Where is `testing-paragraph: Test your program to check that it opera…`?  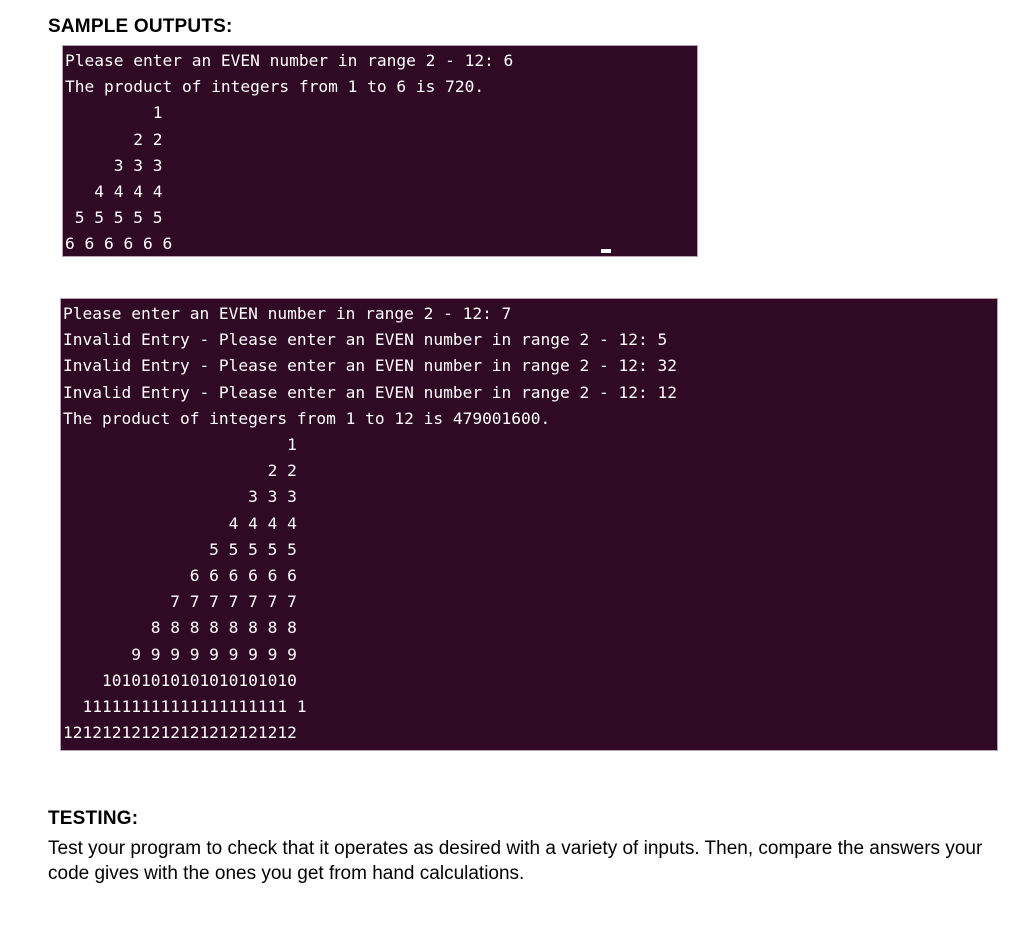
testing-paragraph: Test your program to check that it opera… is located at coordinates (515, 861).